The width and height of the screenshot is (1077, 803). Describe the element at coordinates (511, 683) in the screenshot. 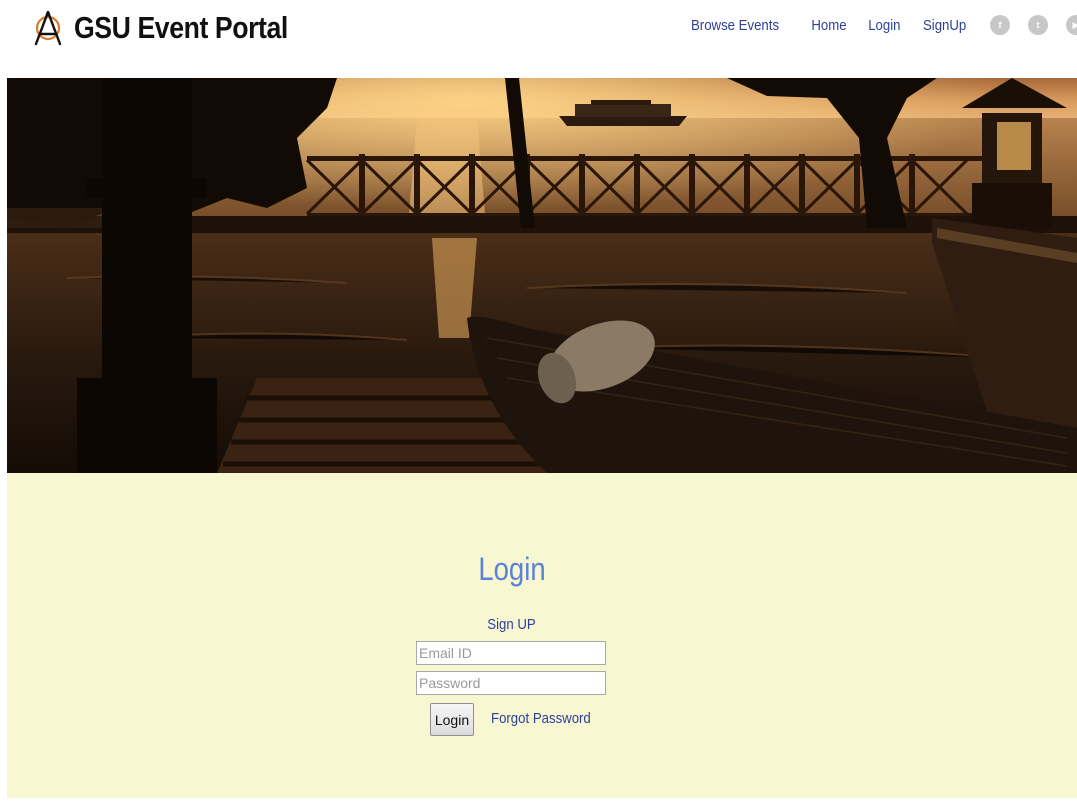

I see `password-field` at that location.